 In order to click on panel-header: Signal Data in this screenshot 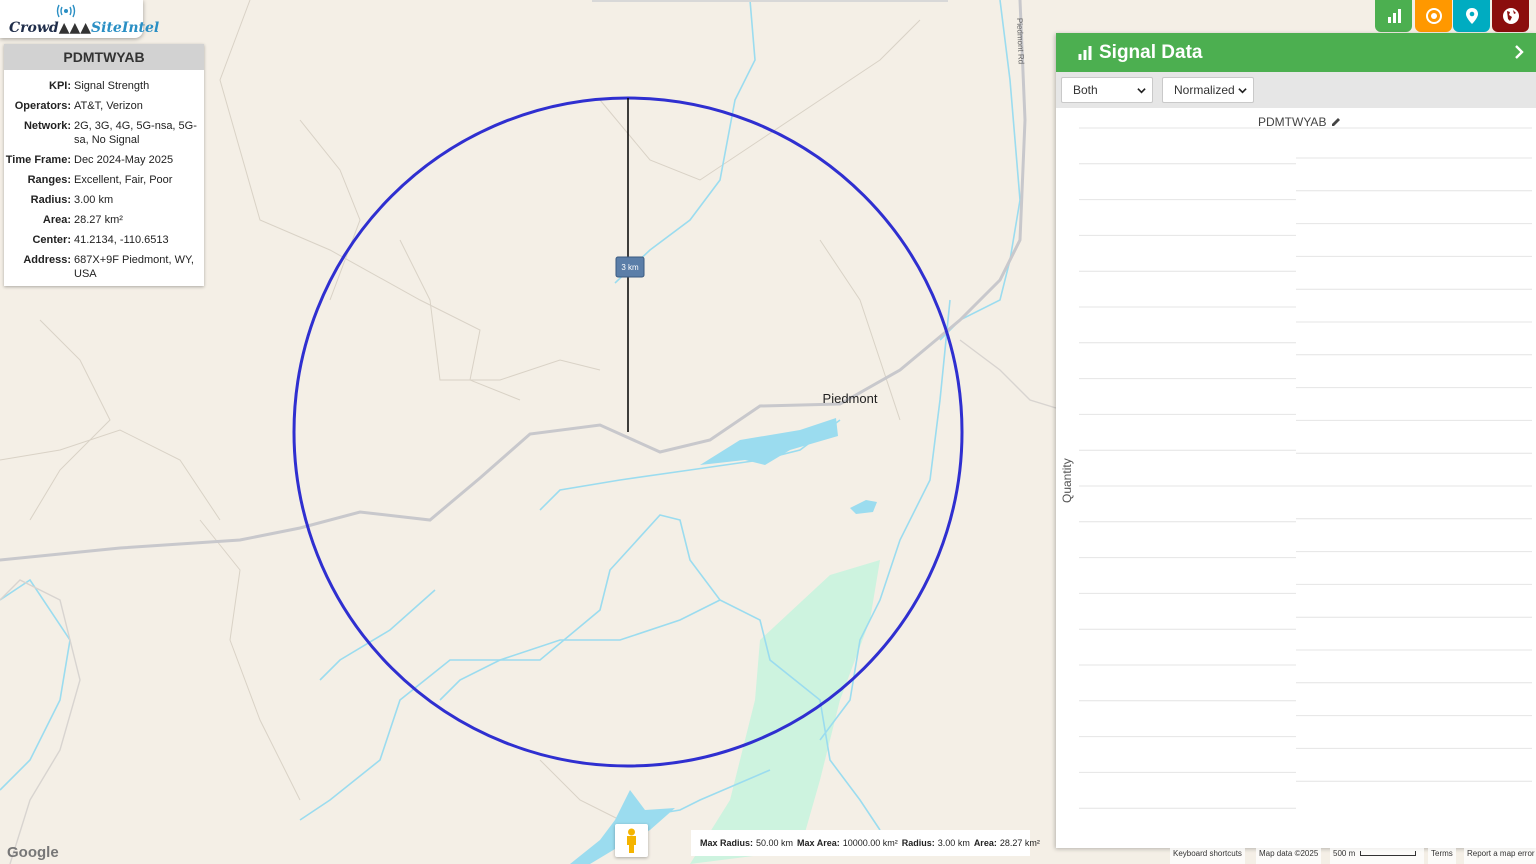, I will do `click(1296, 52)`.